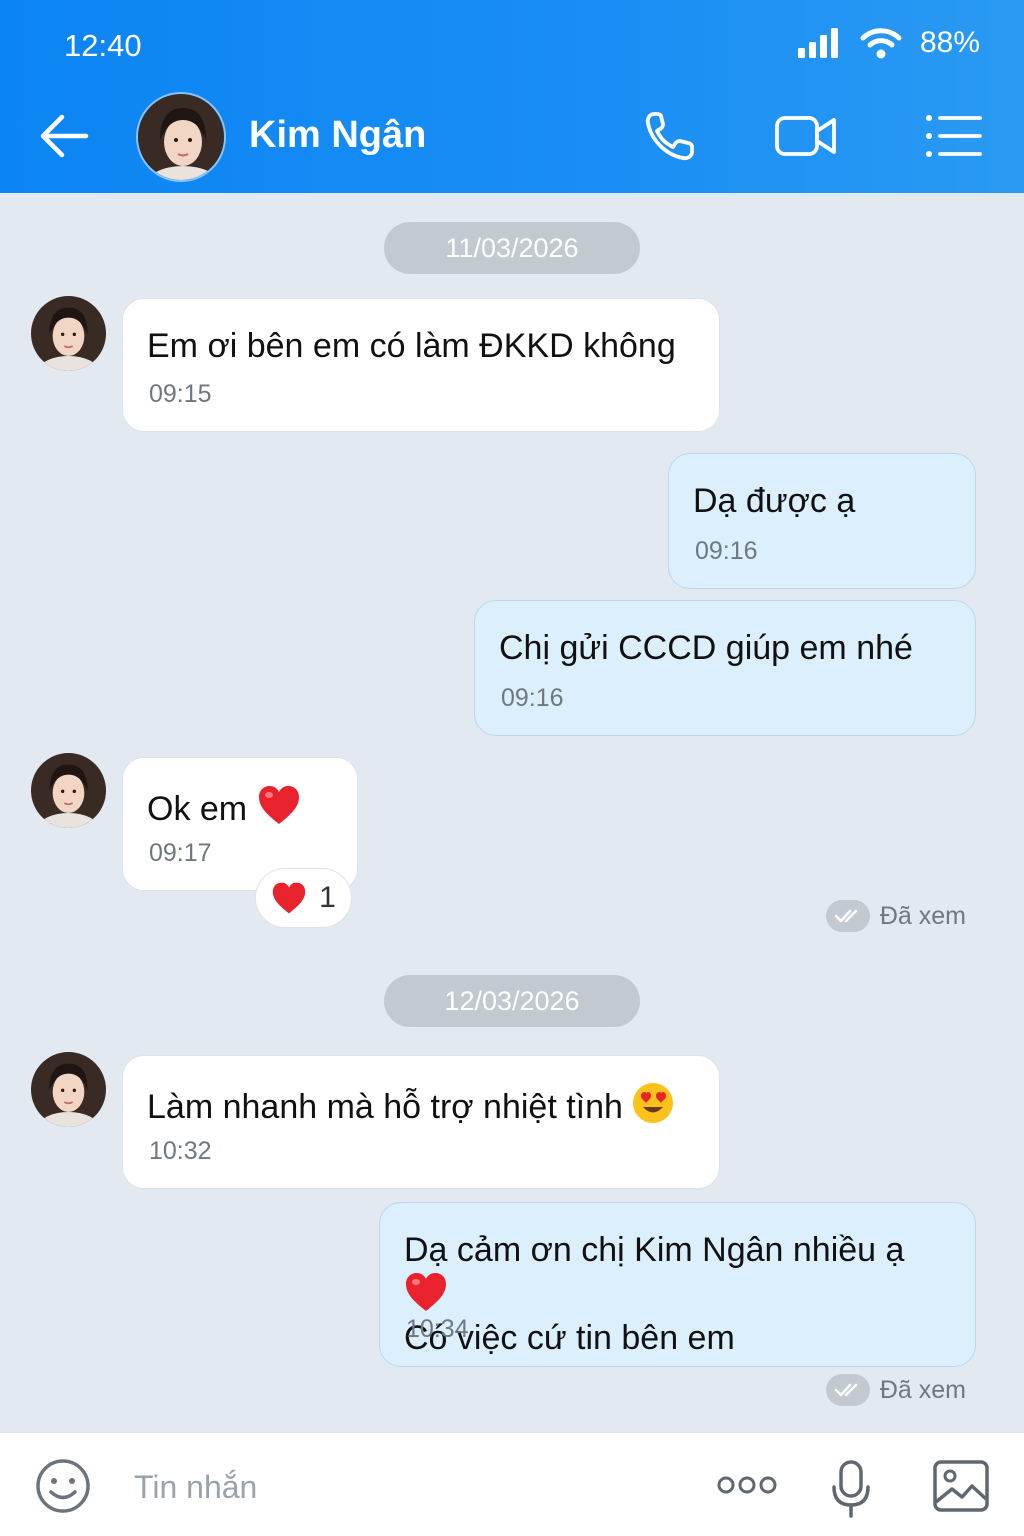 The image size is (1024, 1536). What do you see at coordinates (774, 501) in the screenshot?
I see `message-text: Dạ được ạ` at bounding box center [774, 501].